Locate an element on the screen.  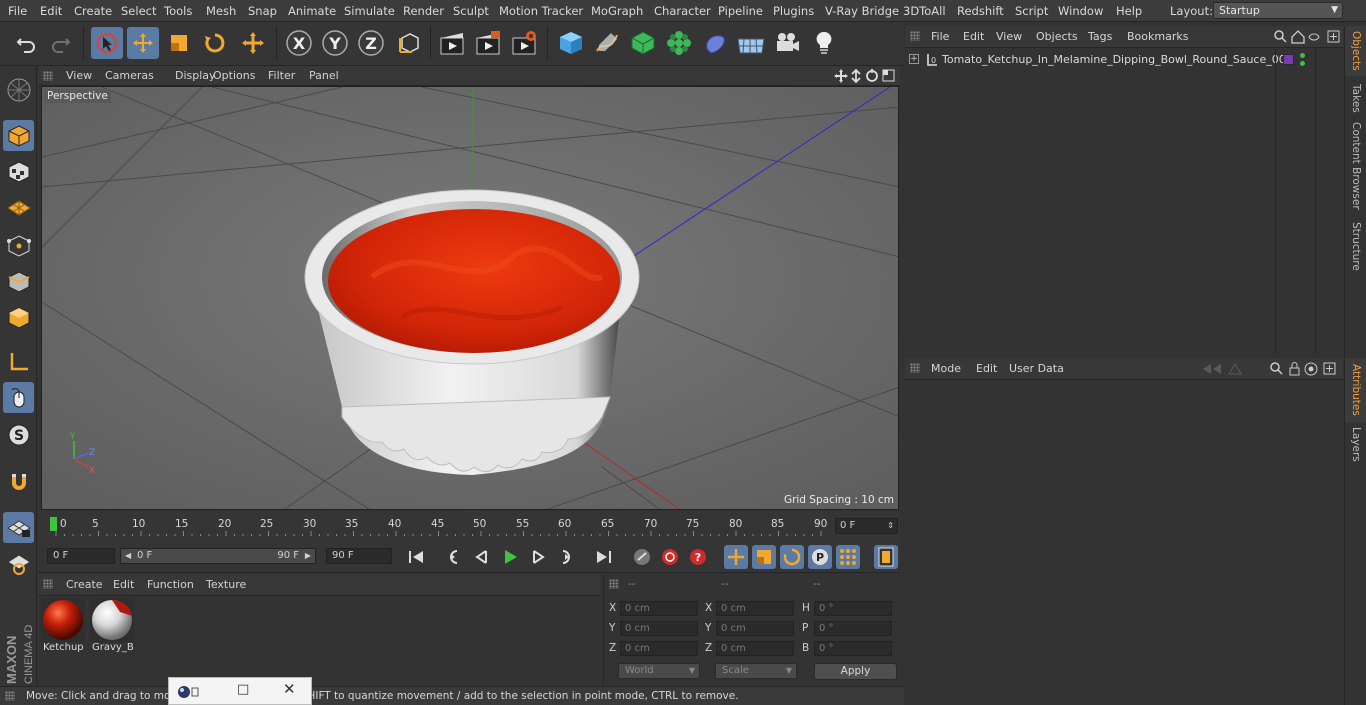
maximize-icon: □ is located at coordinates (243, 689).